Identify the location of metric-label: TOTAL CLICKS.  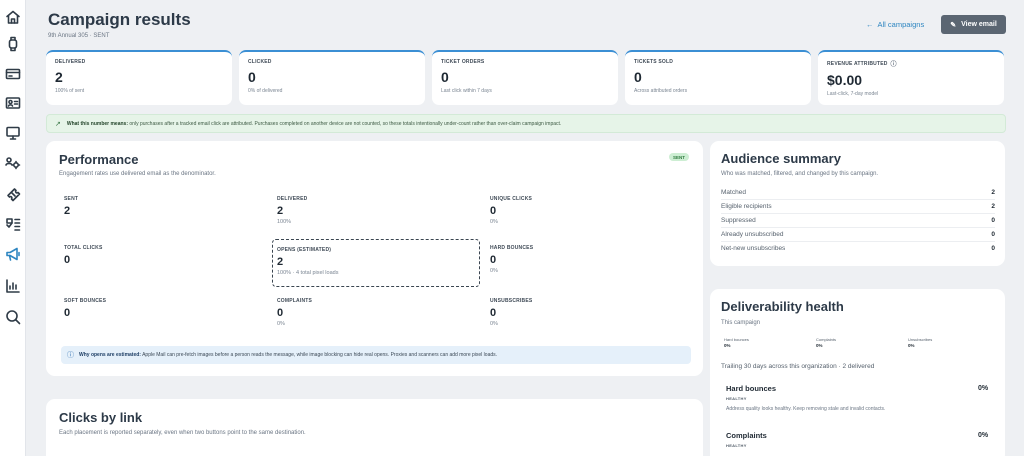
(83, 248).